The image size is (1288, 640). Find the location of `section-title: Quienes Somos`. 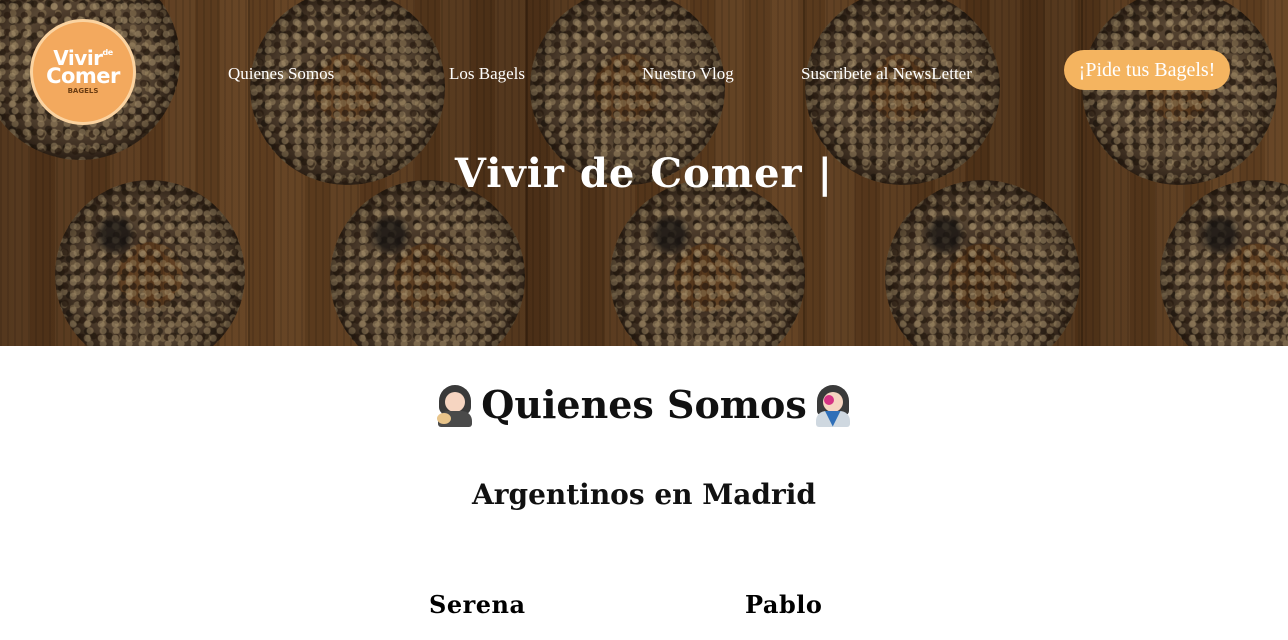

section-title: Quienes Somos is located at coordinates (644, 404).